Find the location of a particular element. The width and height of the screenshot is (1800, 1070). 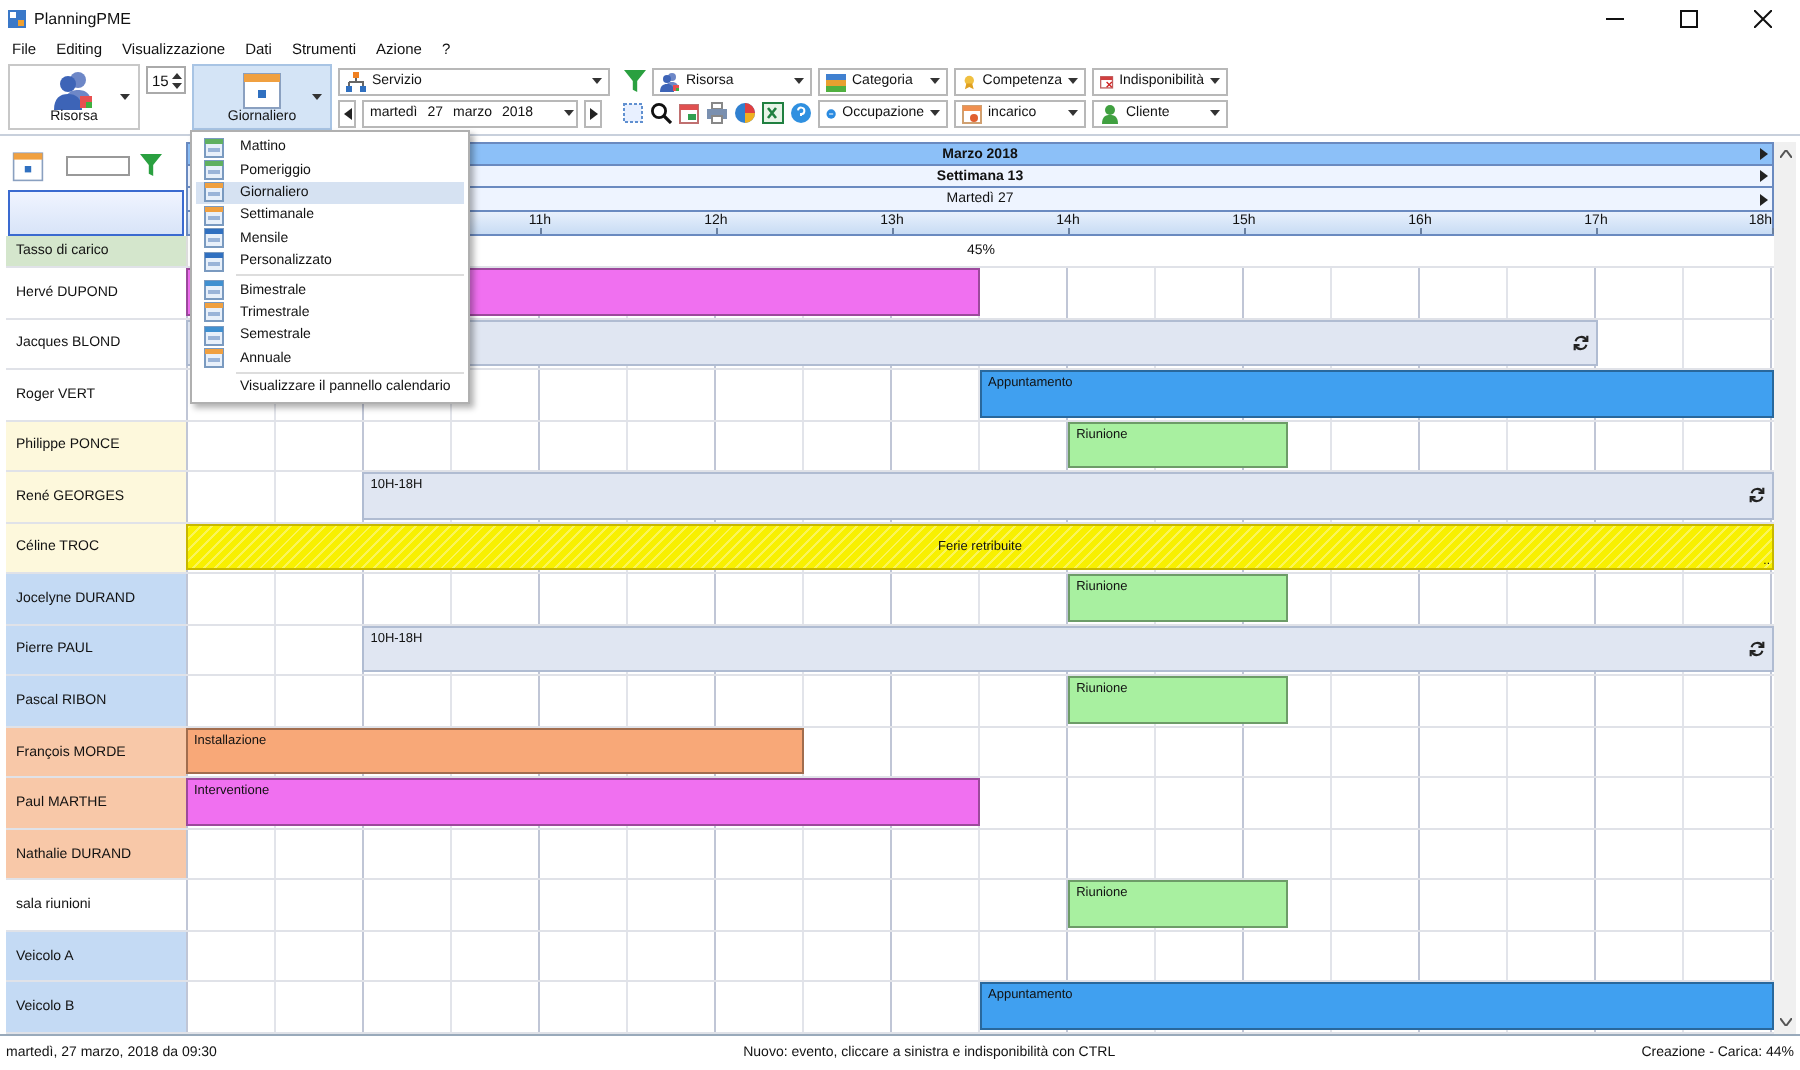

previous-arrow-icon is located at coordinates (347, 113).